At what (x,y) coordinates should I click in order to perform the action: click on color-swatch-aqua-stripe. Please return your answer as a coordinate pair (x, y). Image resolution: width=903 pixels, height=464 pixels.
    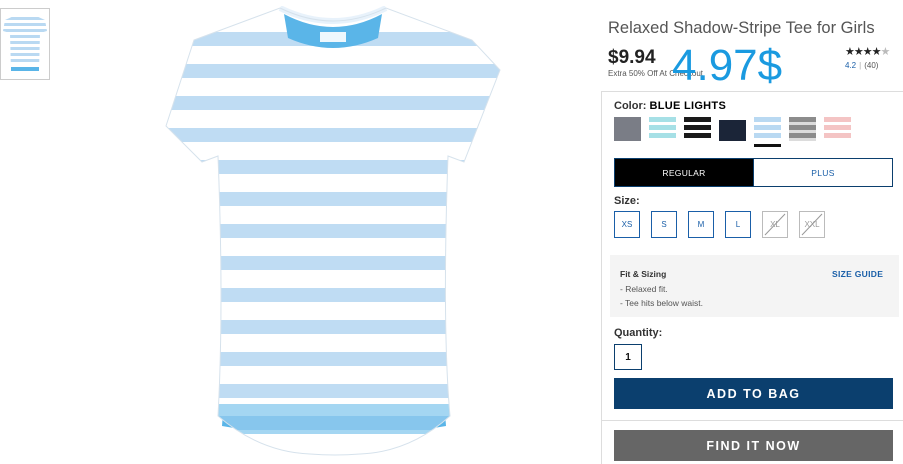
    Looking at the image, I should click on (662, 129).